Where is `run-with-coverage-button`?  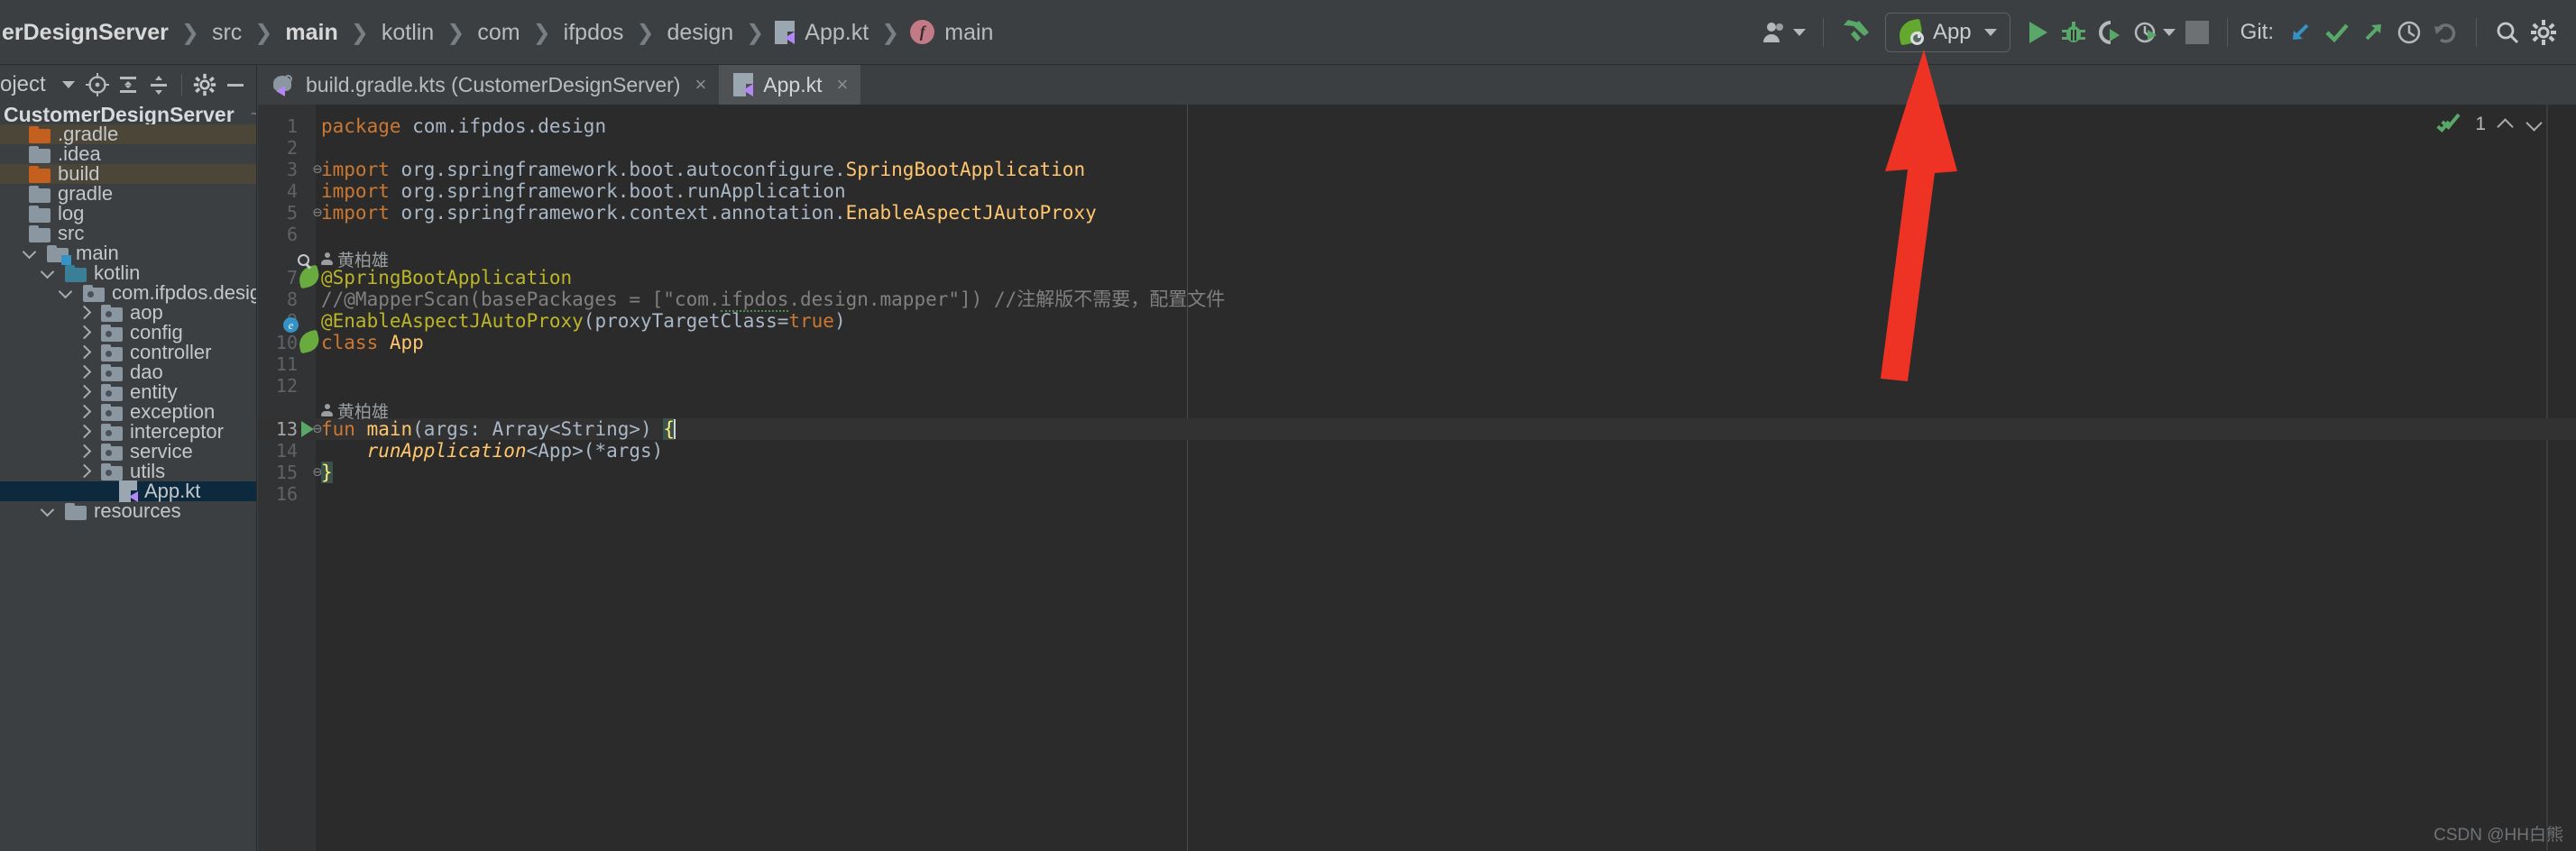 run-with-coverage-button is located at coordinates (2110, 32).